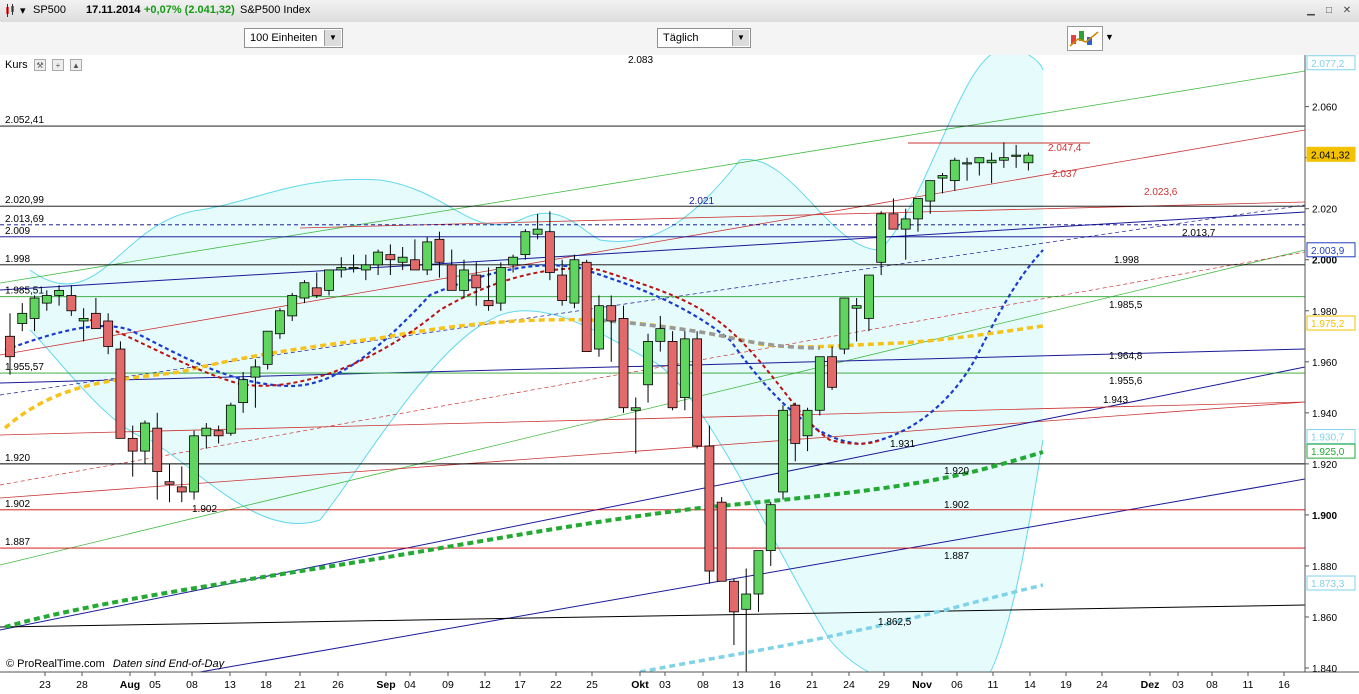 The height and width of the screenshot is (694, 1359). What do you see at coordinates (49, 10) in the screenshot?
I see `symbol-label: SP500` at bounding box center [49, 10].